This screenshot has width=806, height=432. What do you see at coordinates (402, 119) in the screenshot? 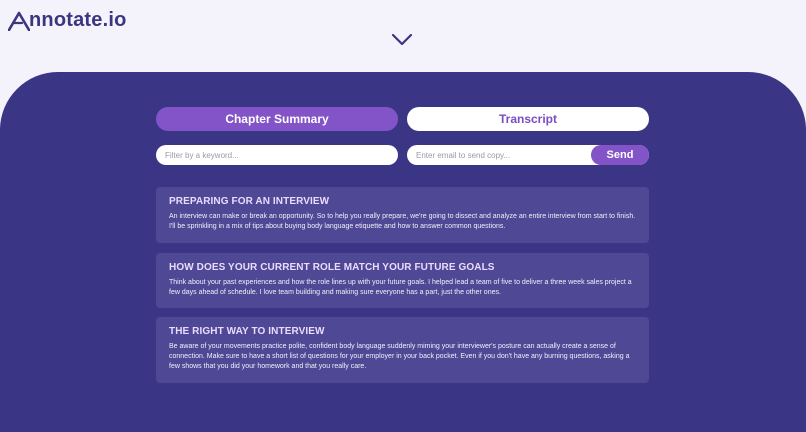
I see `tab-bar: Chapter Summary Transcript` at bounding box center [402, 119].